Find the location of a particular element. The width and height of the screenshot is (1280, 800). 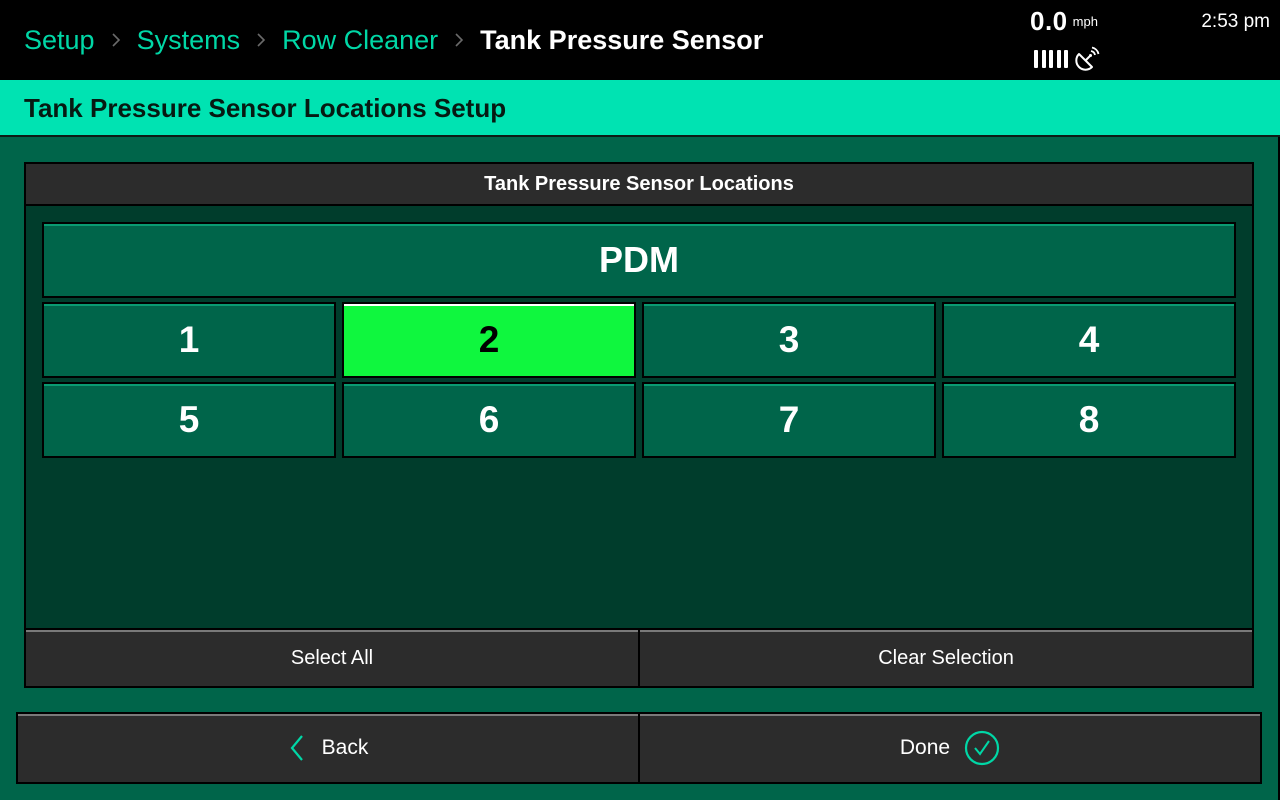

location-button-6: 6 is located at coordinates (489, 420).